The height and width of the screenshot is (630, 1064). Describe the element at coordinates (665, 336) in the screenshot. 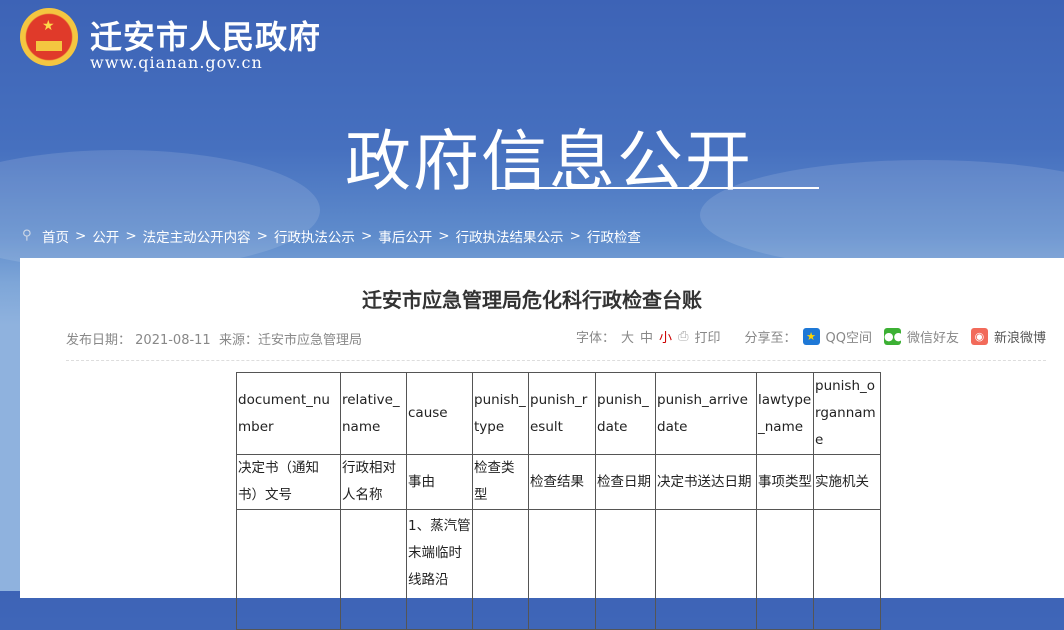

I see `font-small-button: 小` at that location.